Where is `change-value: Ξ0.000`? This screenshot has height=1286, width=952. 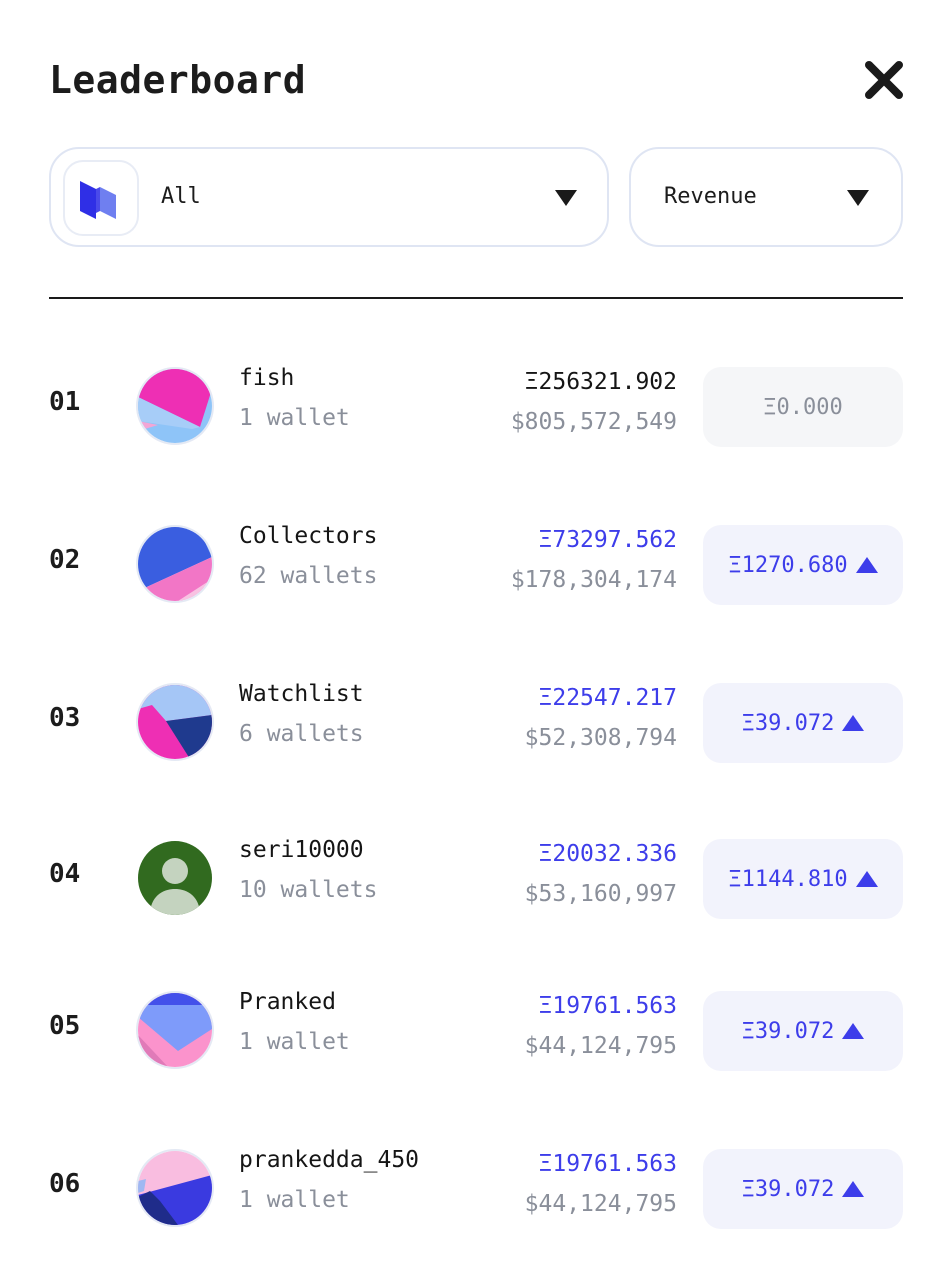
change-value: Ξ0.000 is located at coordinates (803, 407).